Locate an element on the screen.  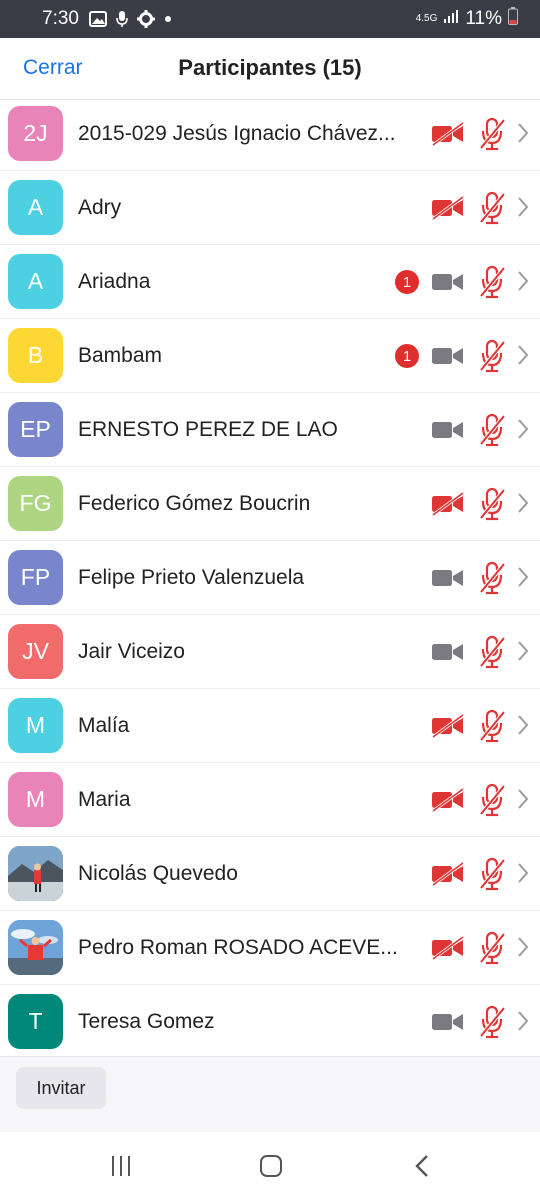
participant-row: FP Felipe Prieto Valenzuela is located at coordinates (270, 578).